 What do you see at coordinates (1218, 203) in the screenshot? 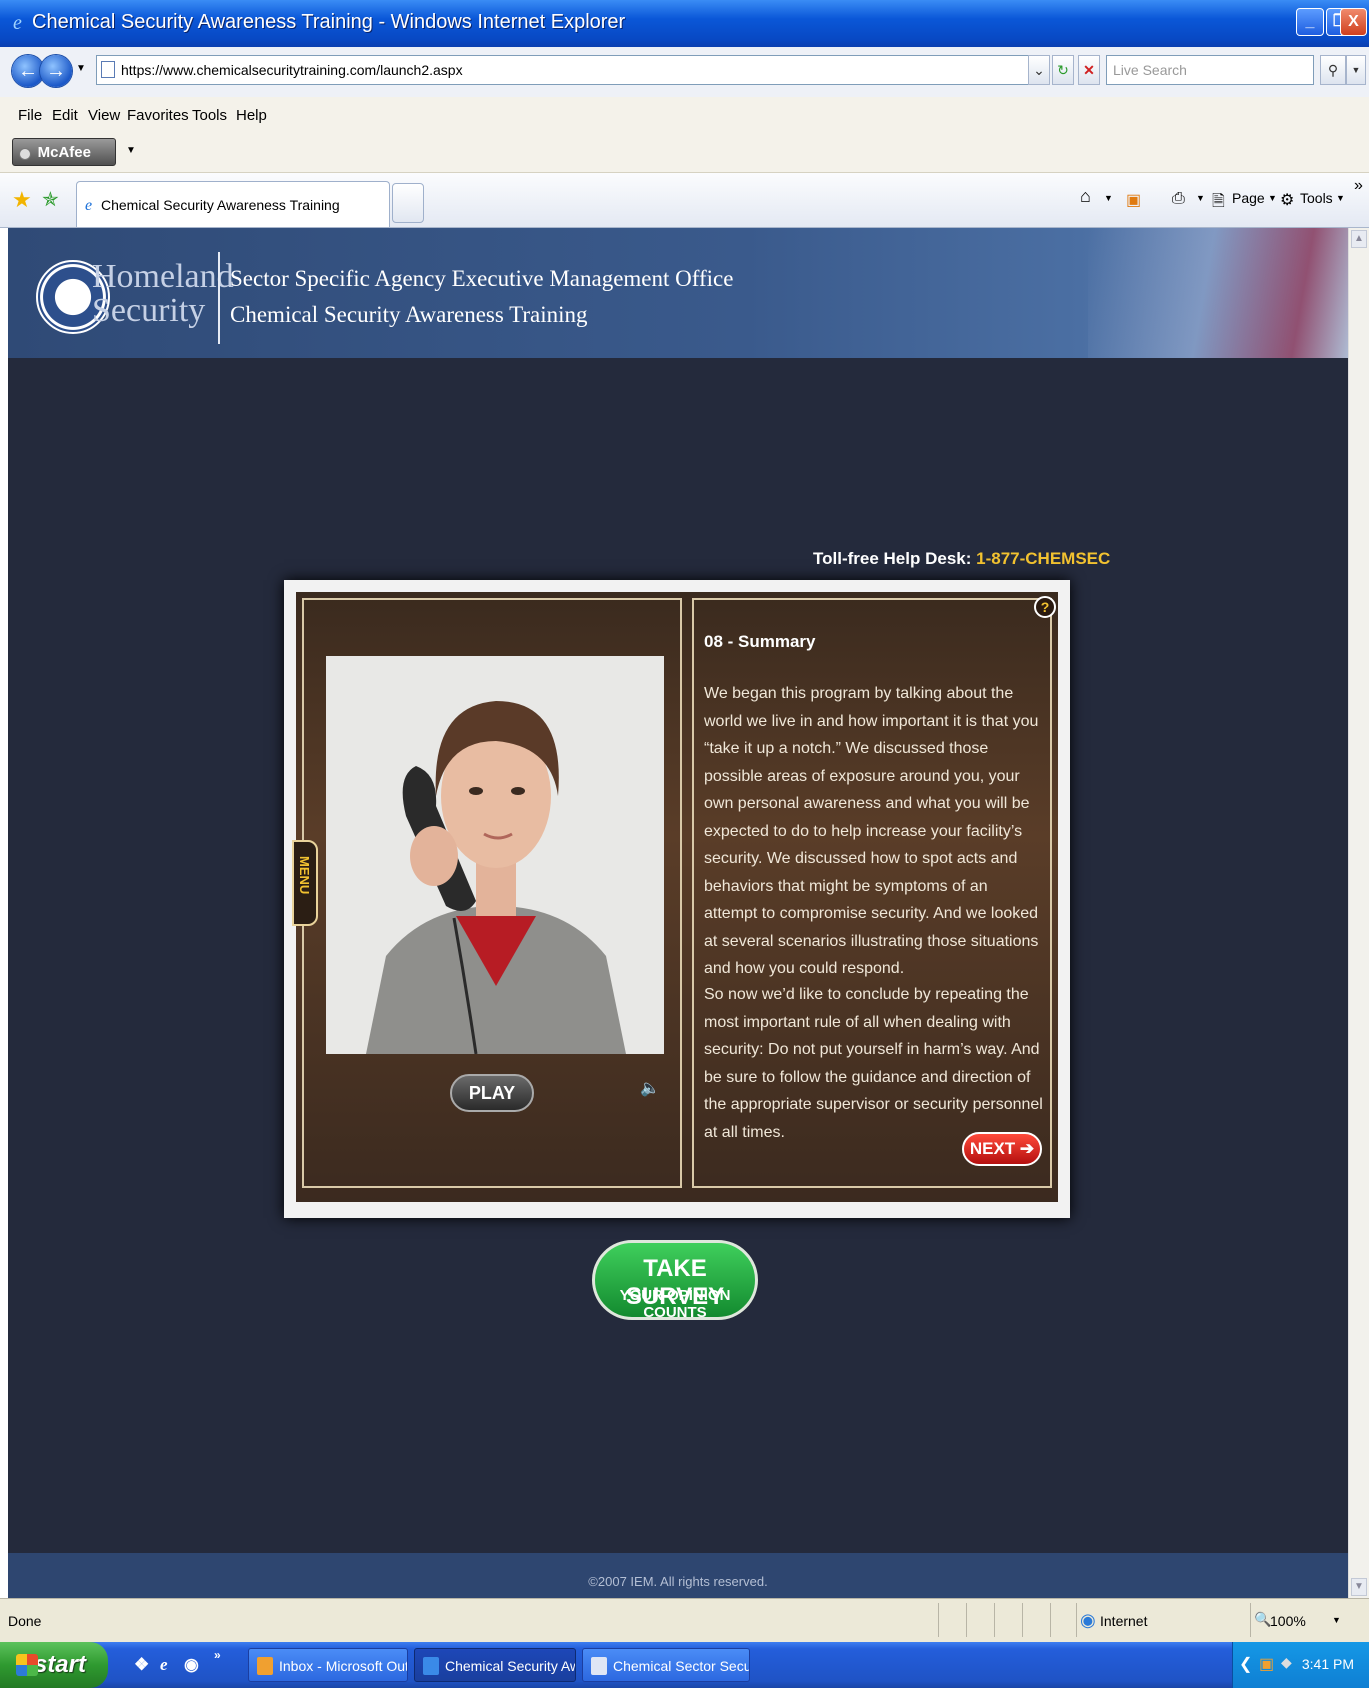
I see `page-icon: 🗎` at bounding box center [1218, 203].